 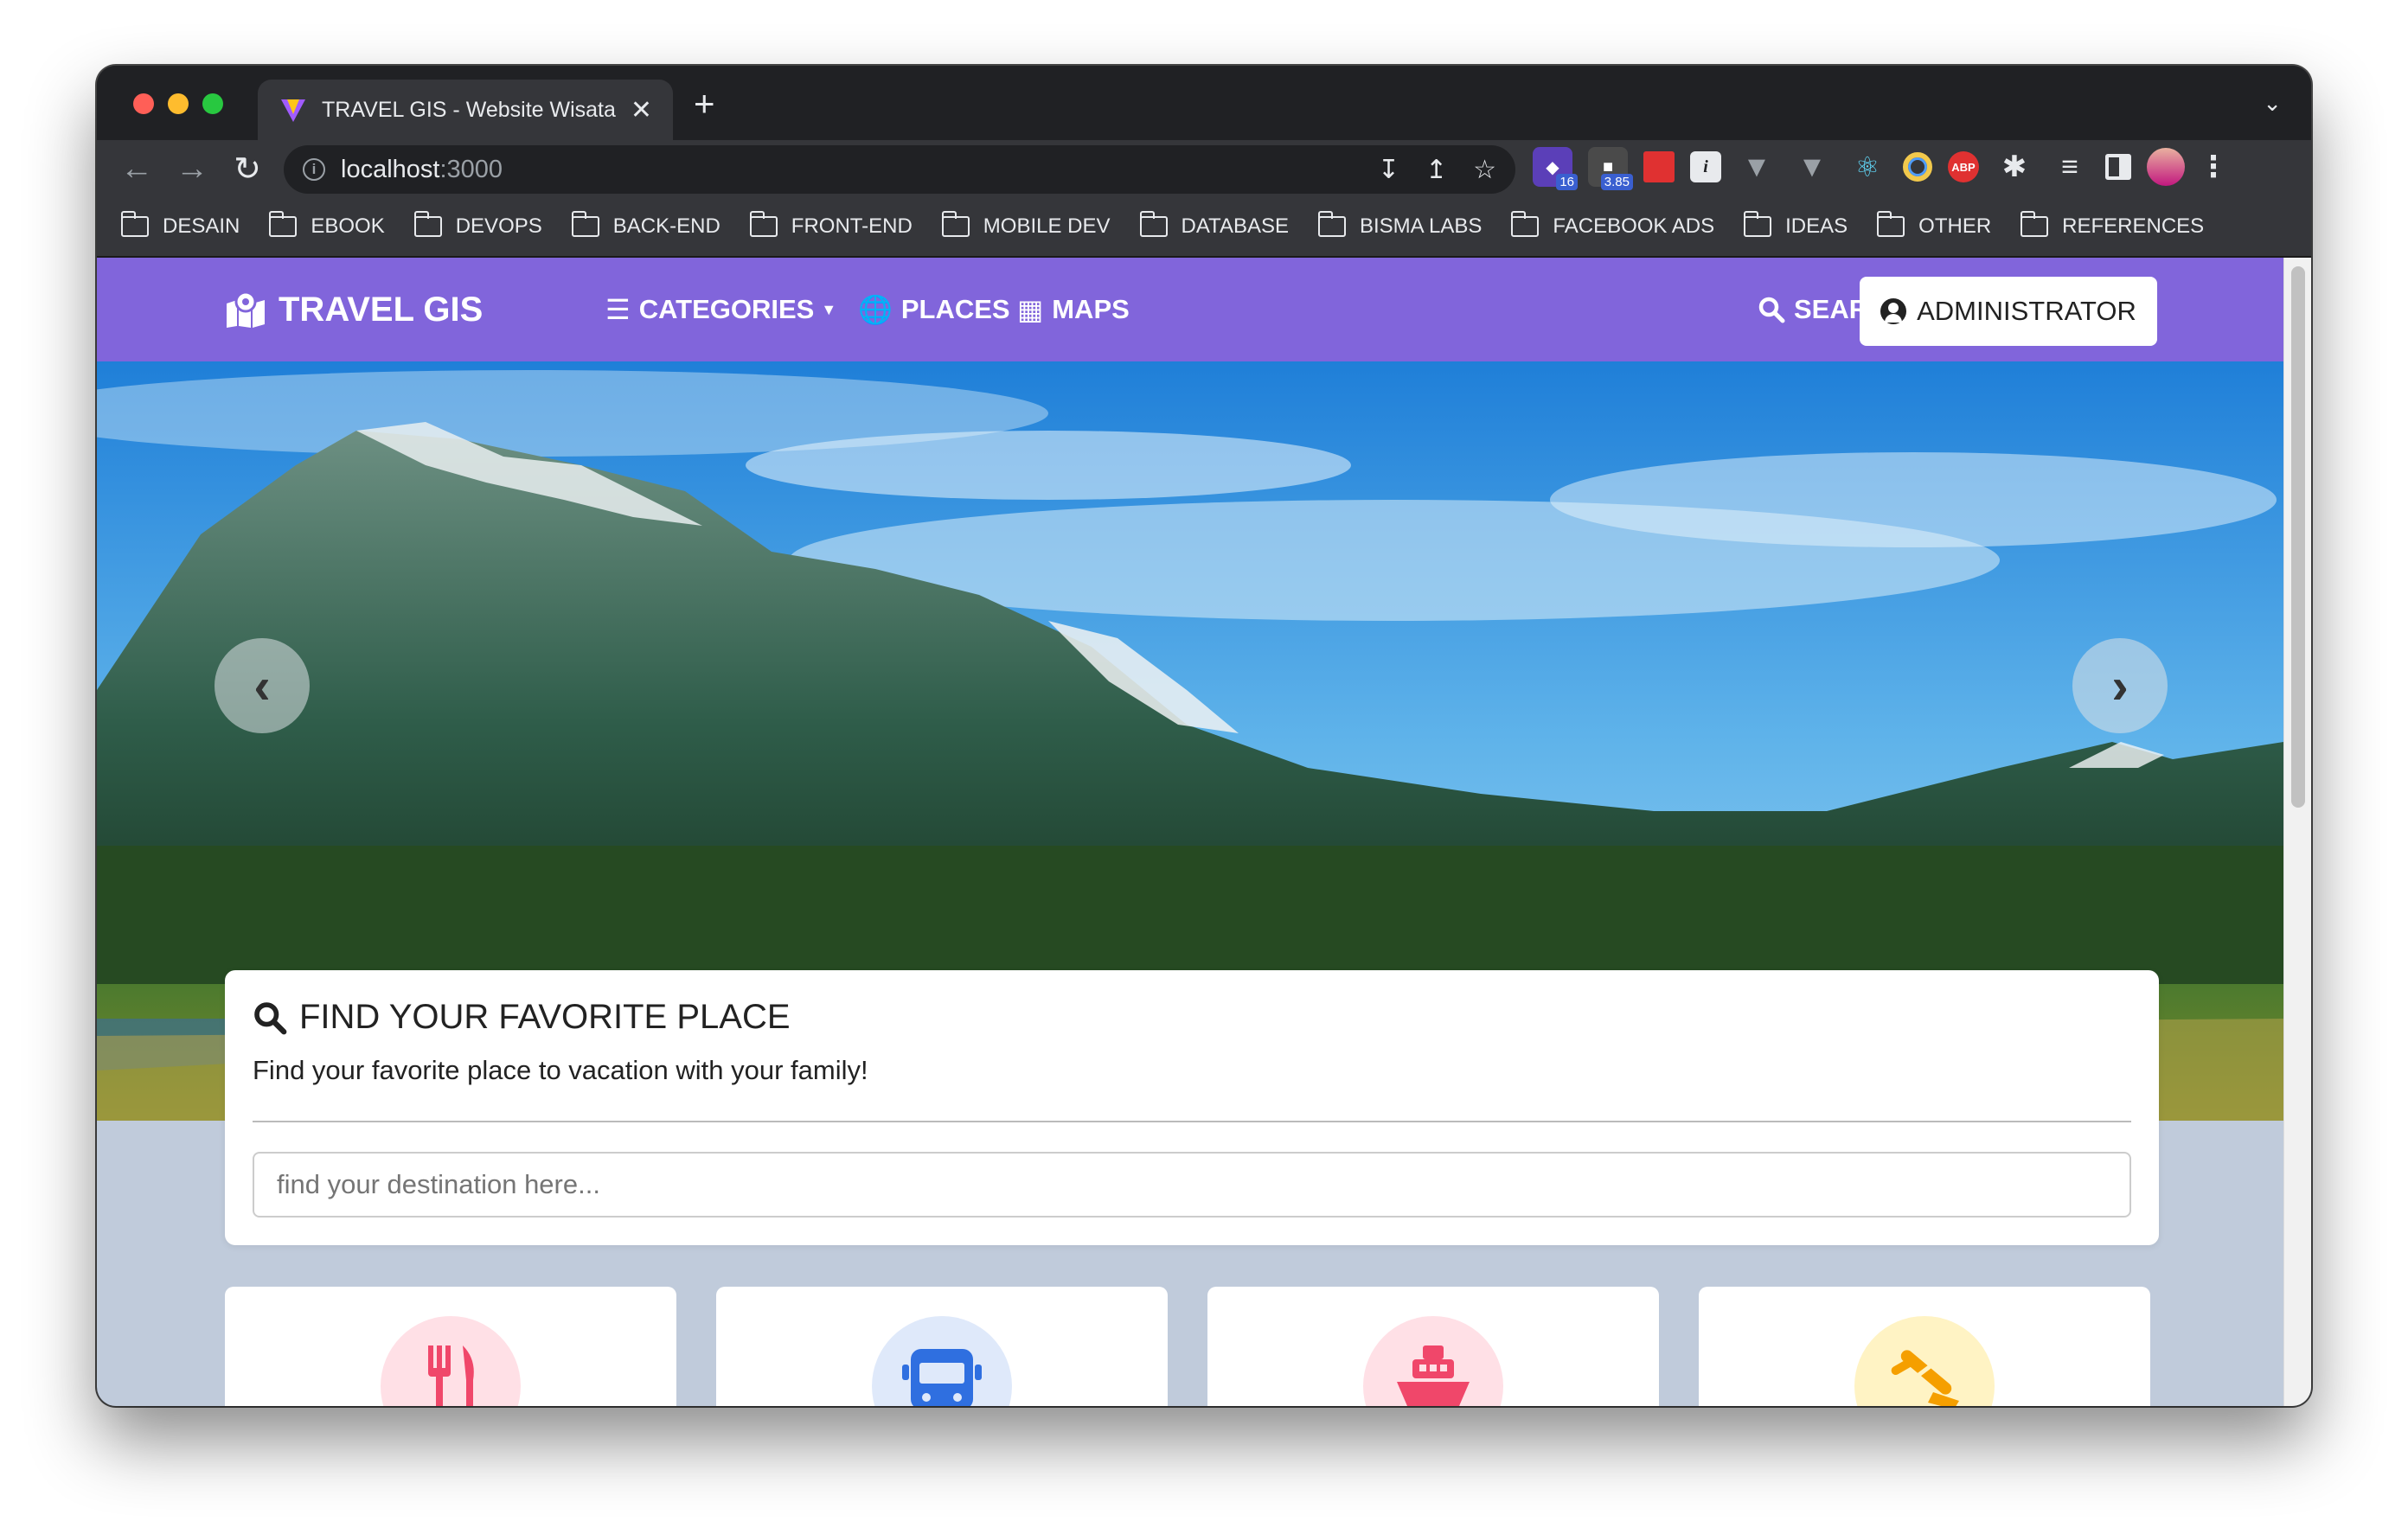 I want to click on nav-categories-dropdown: ☰ CATEGORIES ▼, so click(x=720, y=309).